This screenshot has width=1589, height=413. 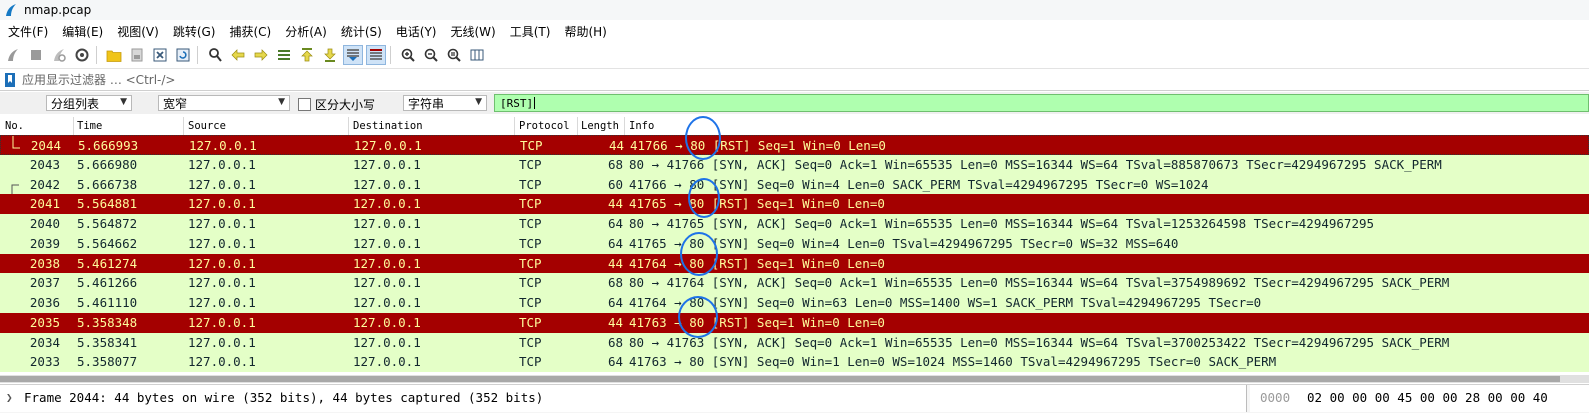 I want to click on zoom-normal-icon, so click(x=454, y=55).